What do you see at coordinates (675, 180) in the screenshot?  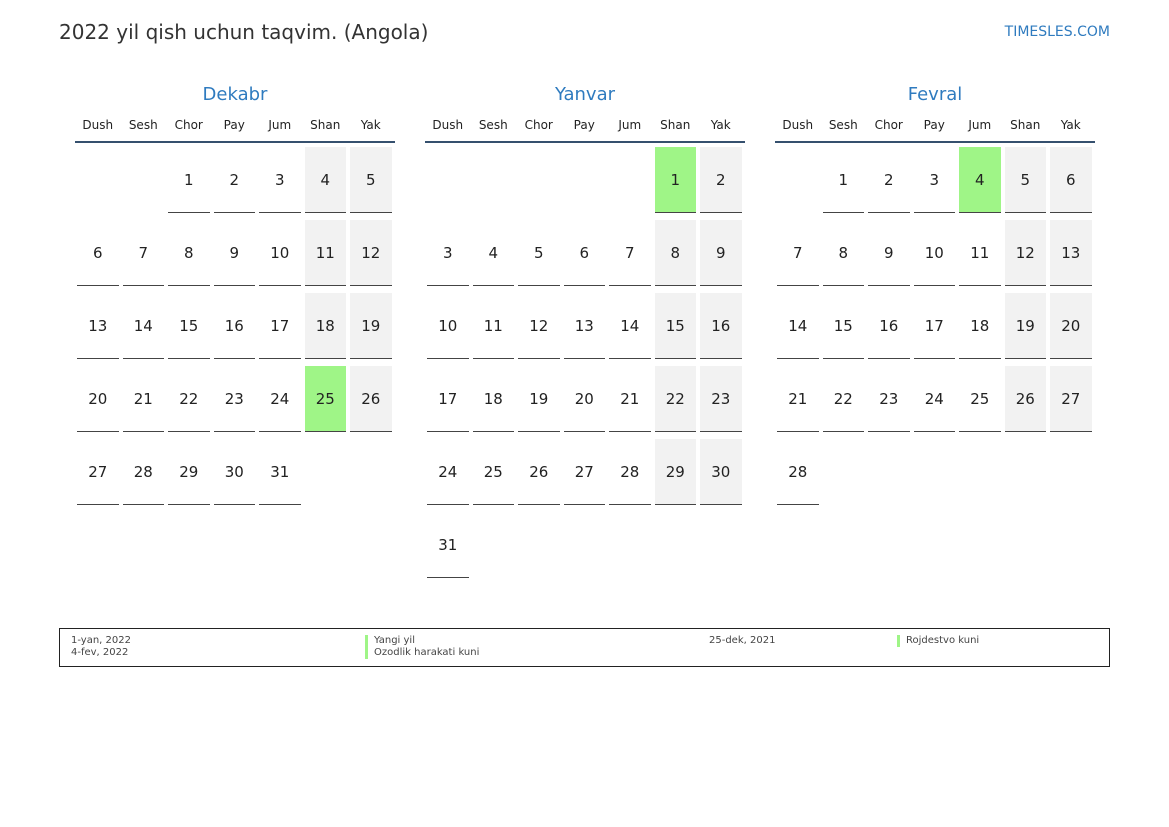 I see `holiday-day-cell: 1` at bounding box center [675, 180].